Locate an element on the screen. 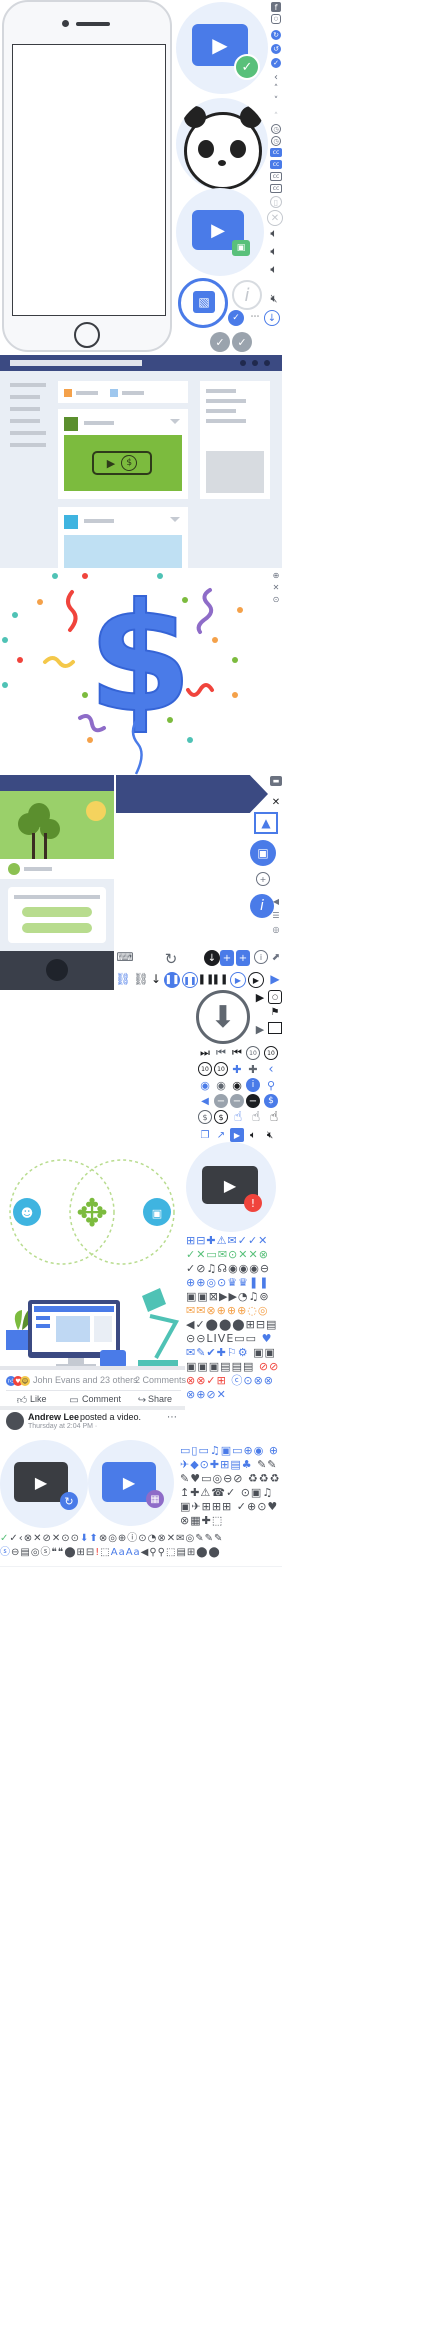  facebook-icon: ⊕ is located at coordinates (276, 575).